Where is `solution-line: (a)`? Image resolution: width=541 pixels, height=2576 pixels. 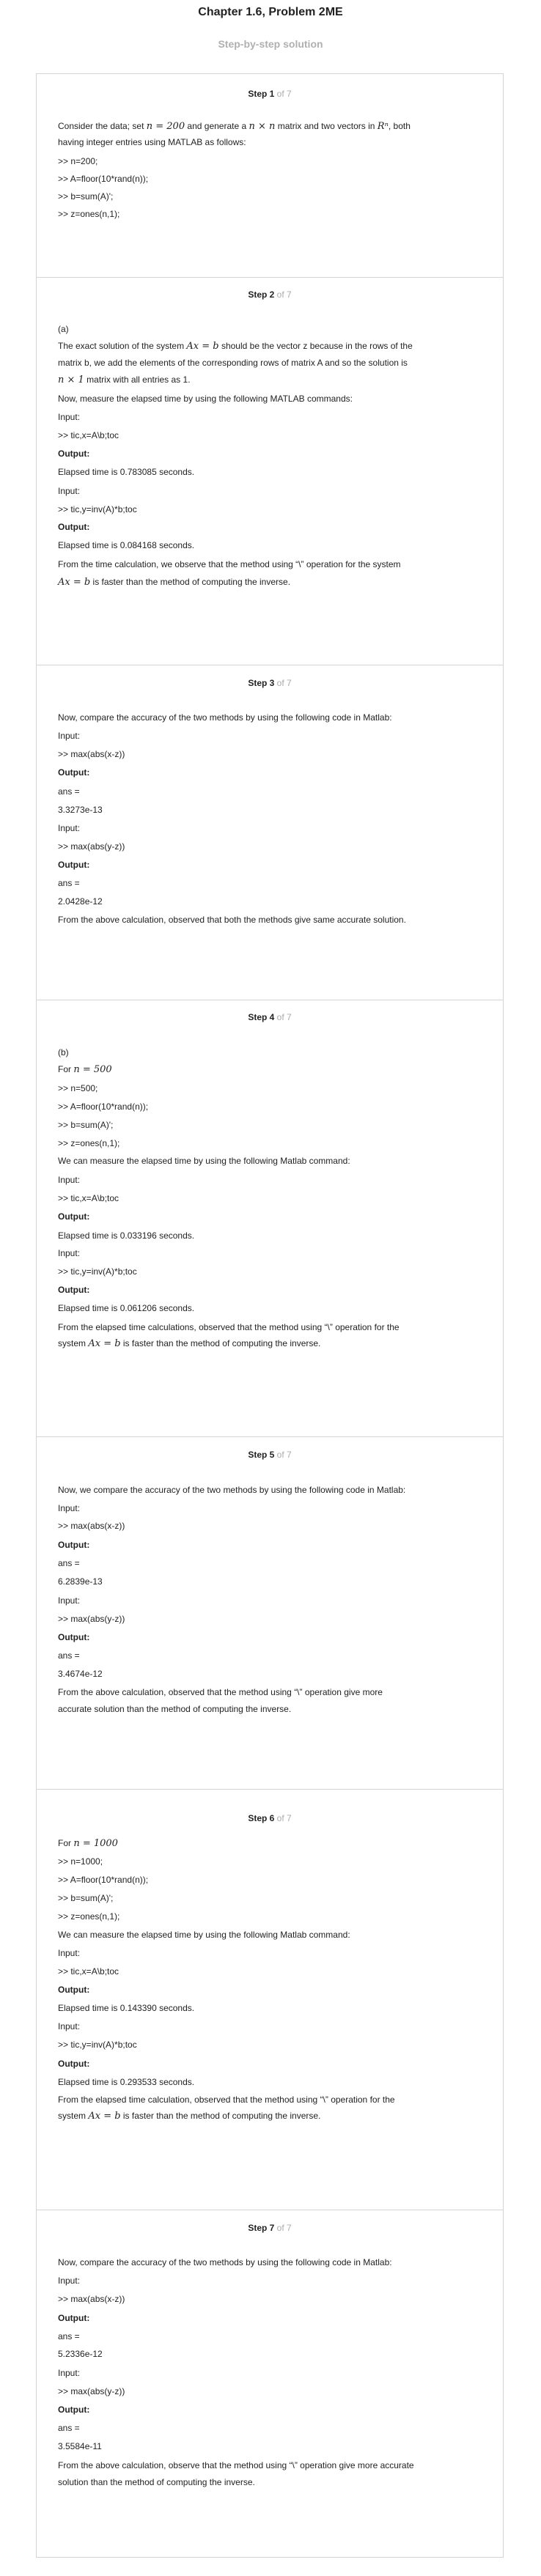
solution-line: (a) is located at coordinates (272, 329).